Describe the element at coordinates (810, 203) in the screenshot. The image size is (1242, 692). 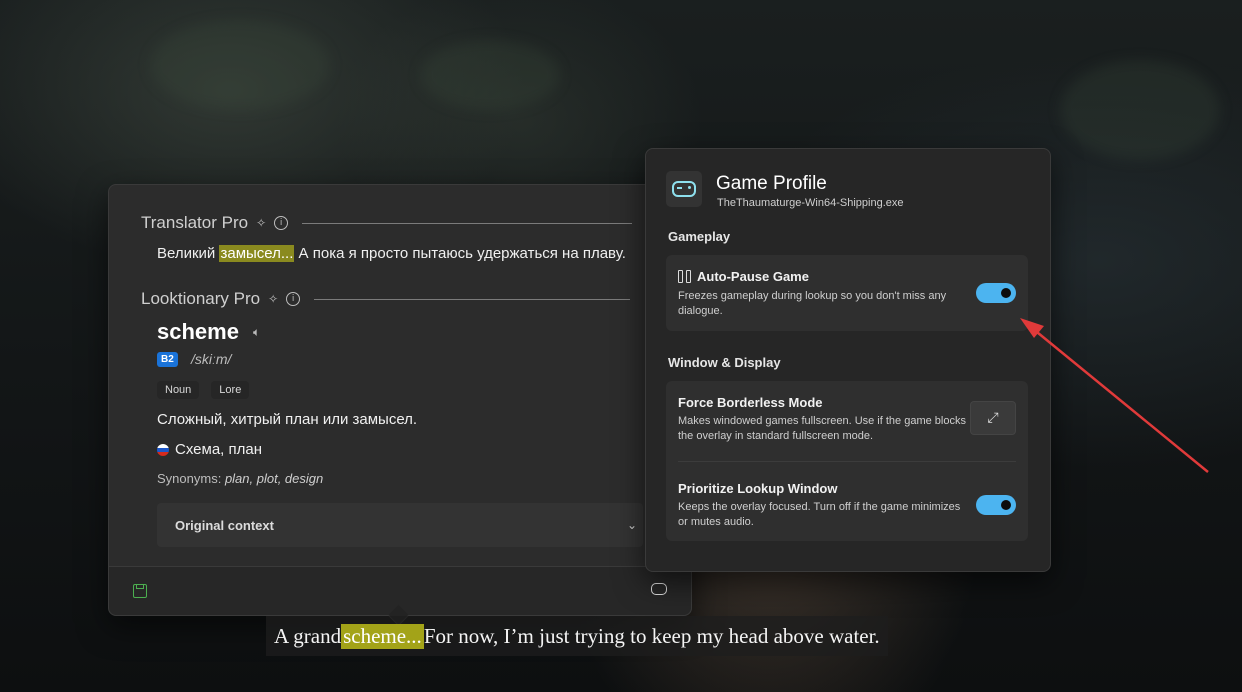
I see `game-executable: TheThaumaturge-Win64-Shipping.exe` at that location.